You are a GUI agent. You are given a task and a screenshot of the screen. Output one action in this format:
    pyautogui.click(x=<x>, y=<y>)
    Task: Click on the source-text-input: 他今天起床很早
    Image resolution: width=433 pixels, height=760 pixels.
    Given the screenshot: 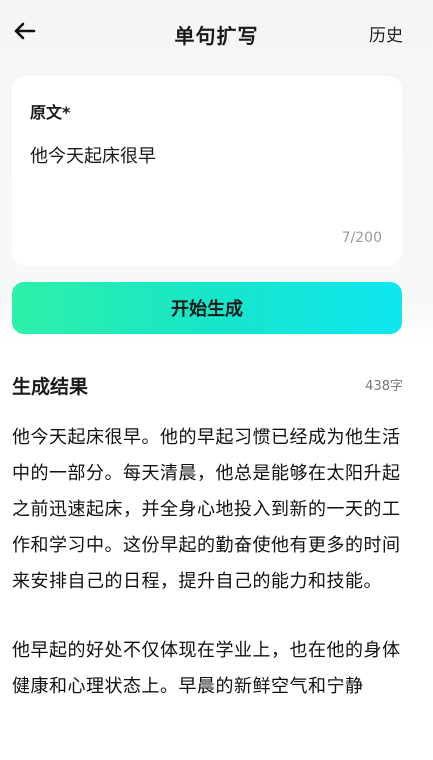 What is the action you would take?
    pyautogui.click(x=93, y=155)
    